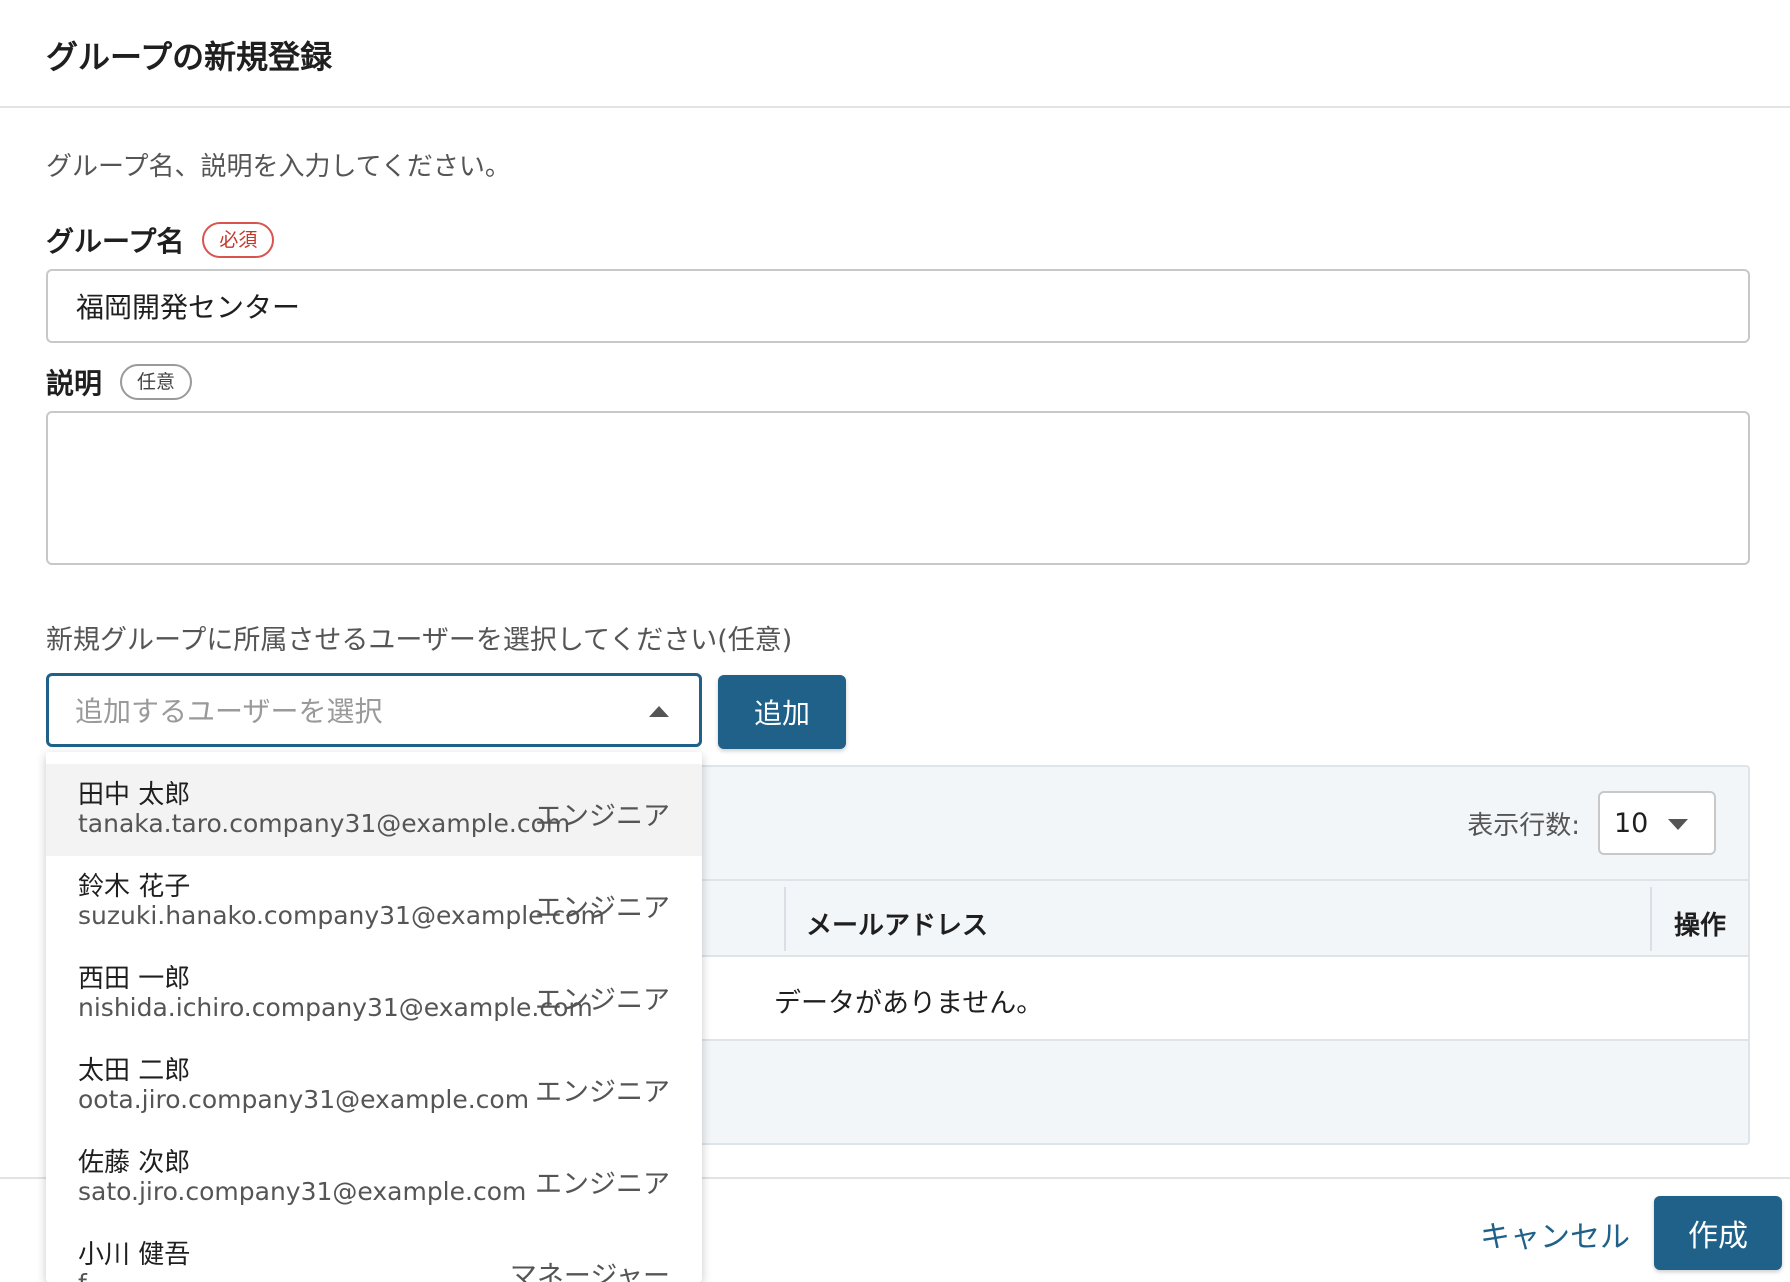 The height and width of the screenshot is (1282, 1790). Describe the element at coordinates (1700, 926) in the screenshot. I see `column-header-action: 操作` at that location.